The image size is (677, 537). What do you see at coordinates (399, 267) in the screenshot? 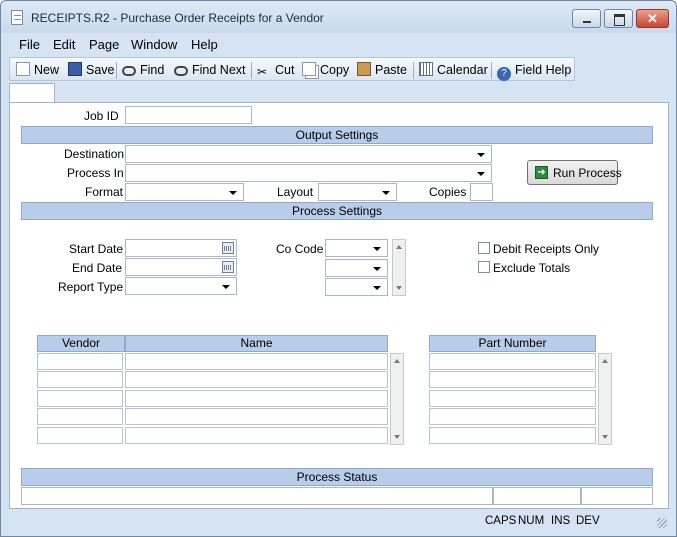
I see `co-code-scrollbar` at bounding box center [399, 267].